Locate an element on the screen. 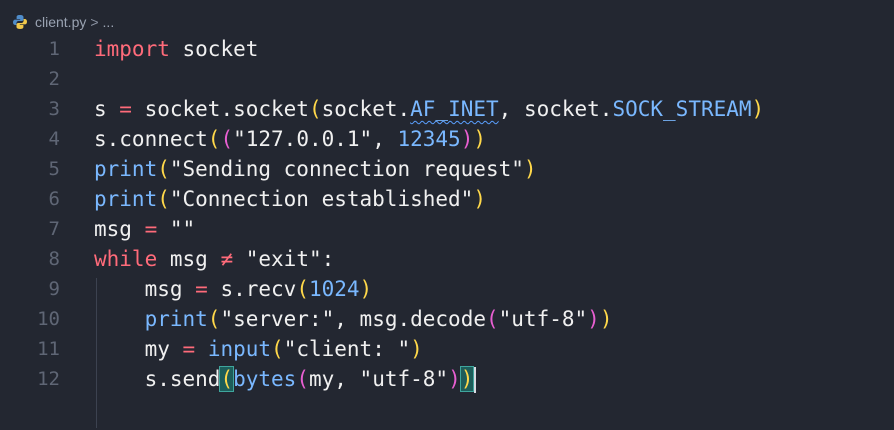 This screenshot has height=430, width=894. line-number: 8 is located at coordinates (54, 259).